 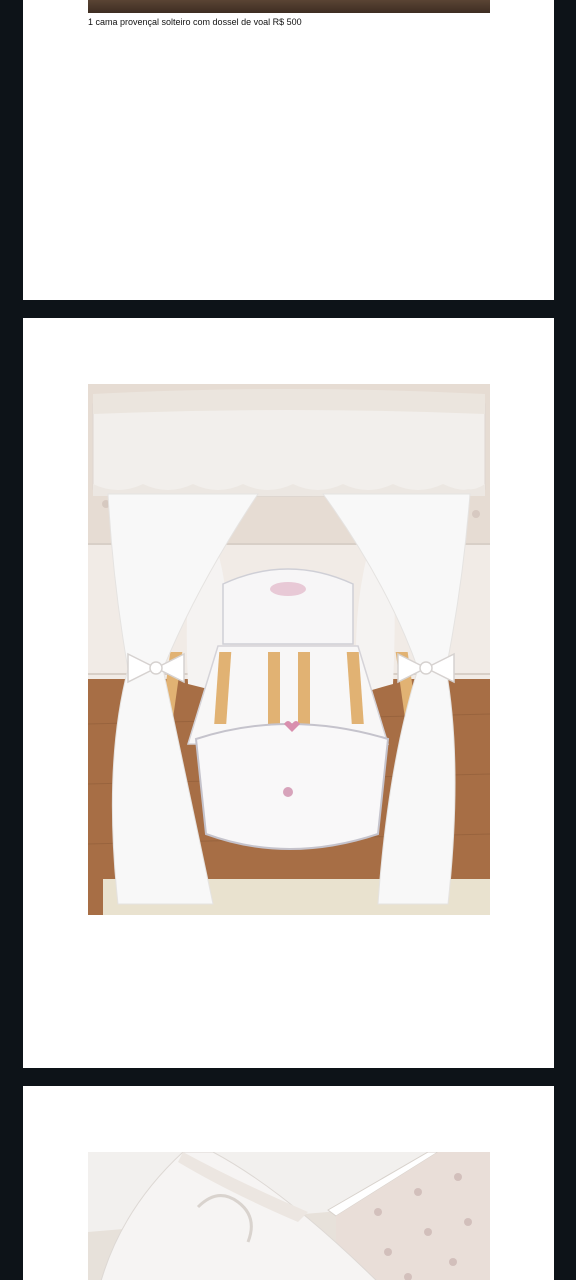 I want to click on cropped-photo-bottom, so click(x=289, y=6).